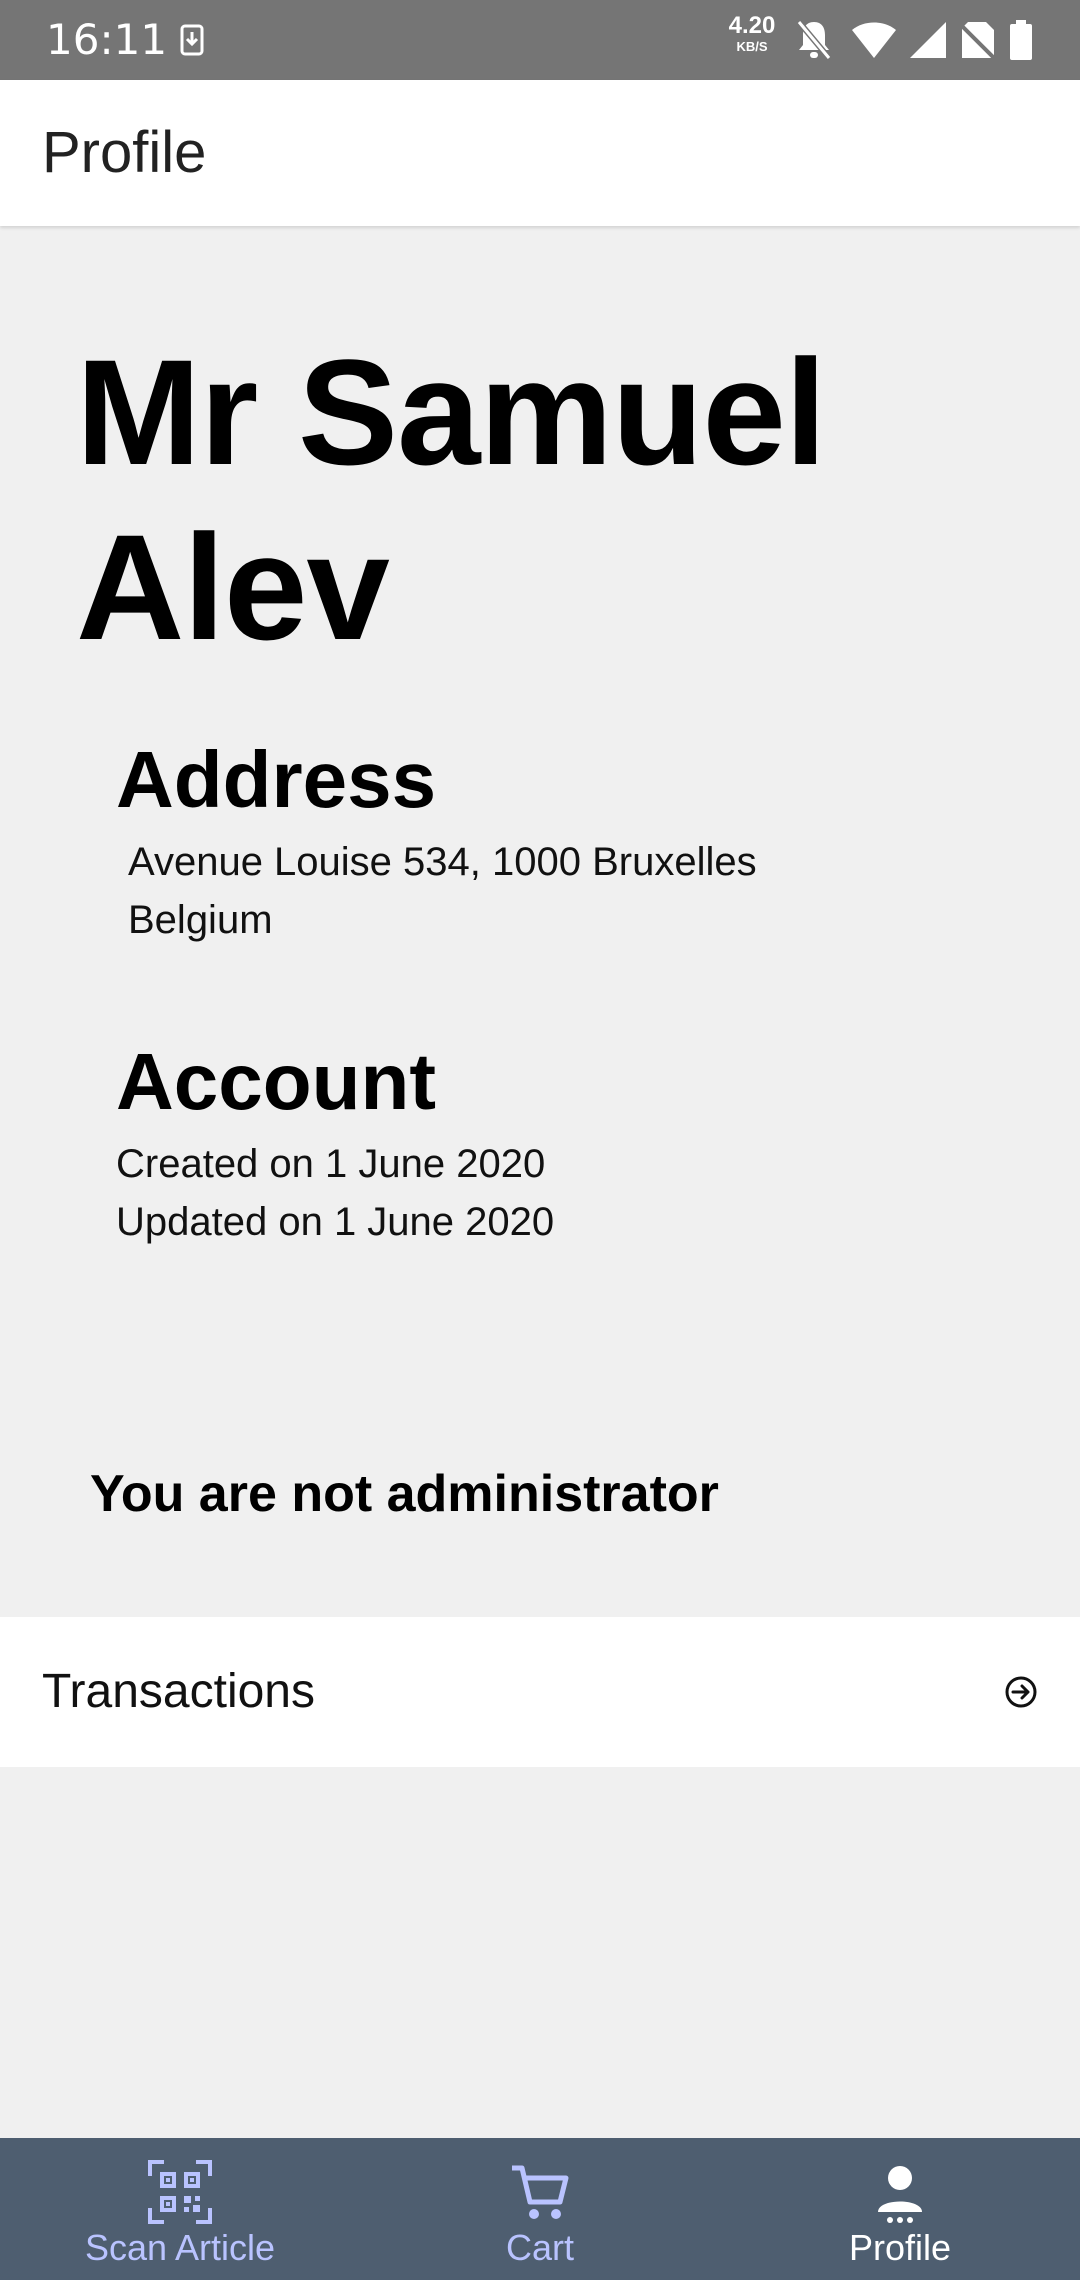 The height and width of the screenshot is (2280, 1080). I want to click on status-bar: 16:11 4.20 KB/S, so click(540, 40).